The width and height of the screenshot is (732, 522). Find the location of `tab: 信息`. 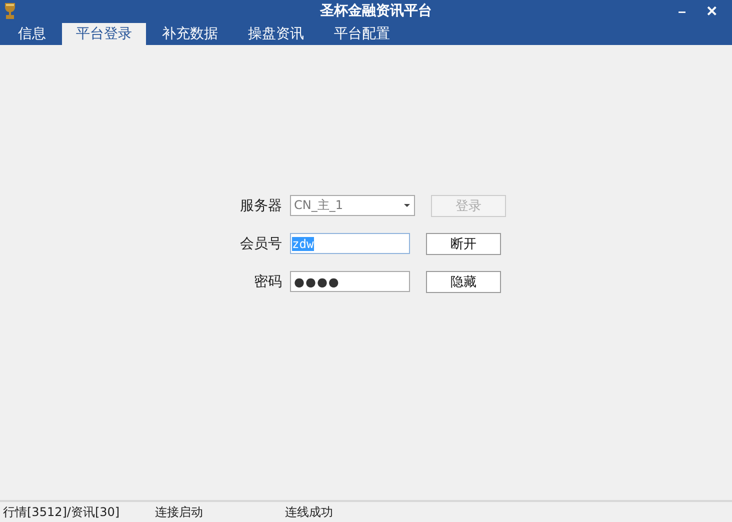

tab: 信息 is located at coordinates (32, 33).